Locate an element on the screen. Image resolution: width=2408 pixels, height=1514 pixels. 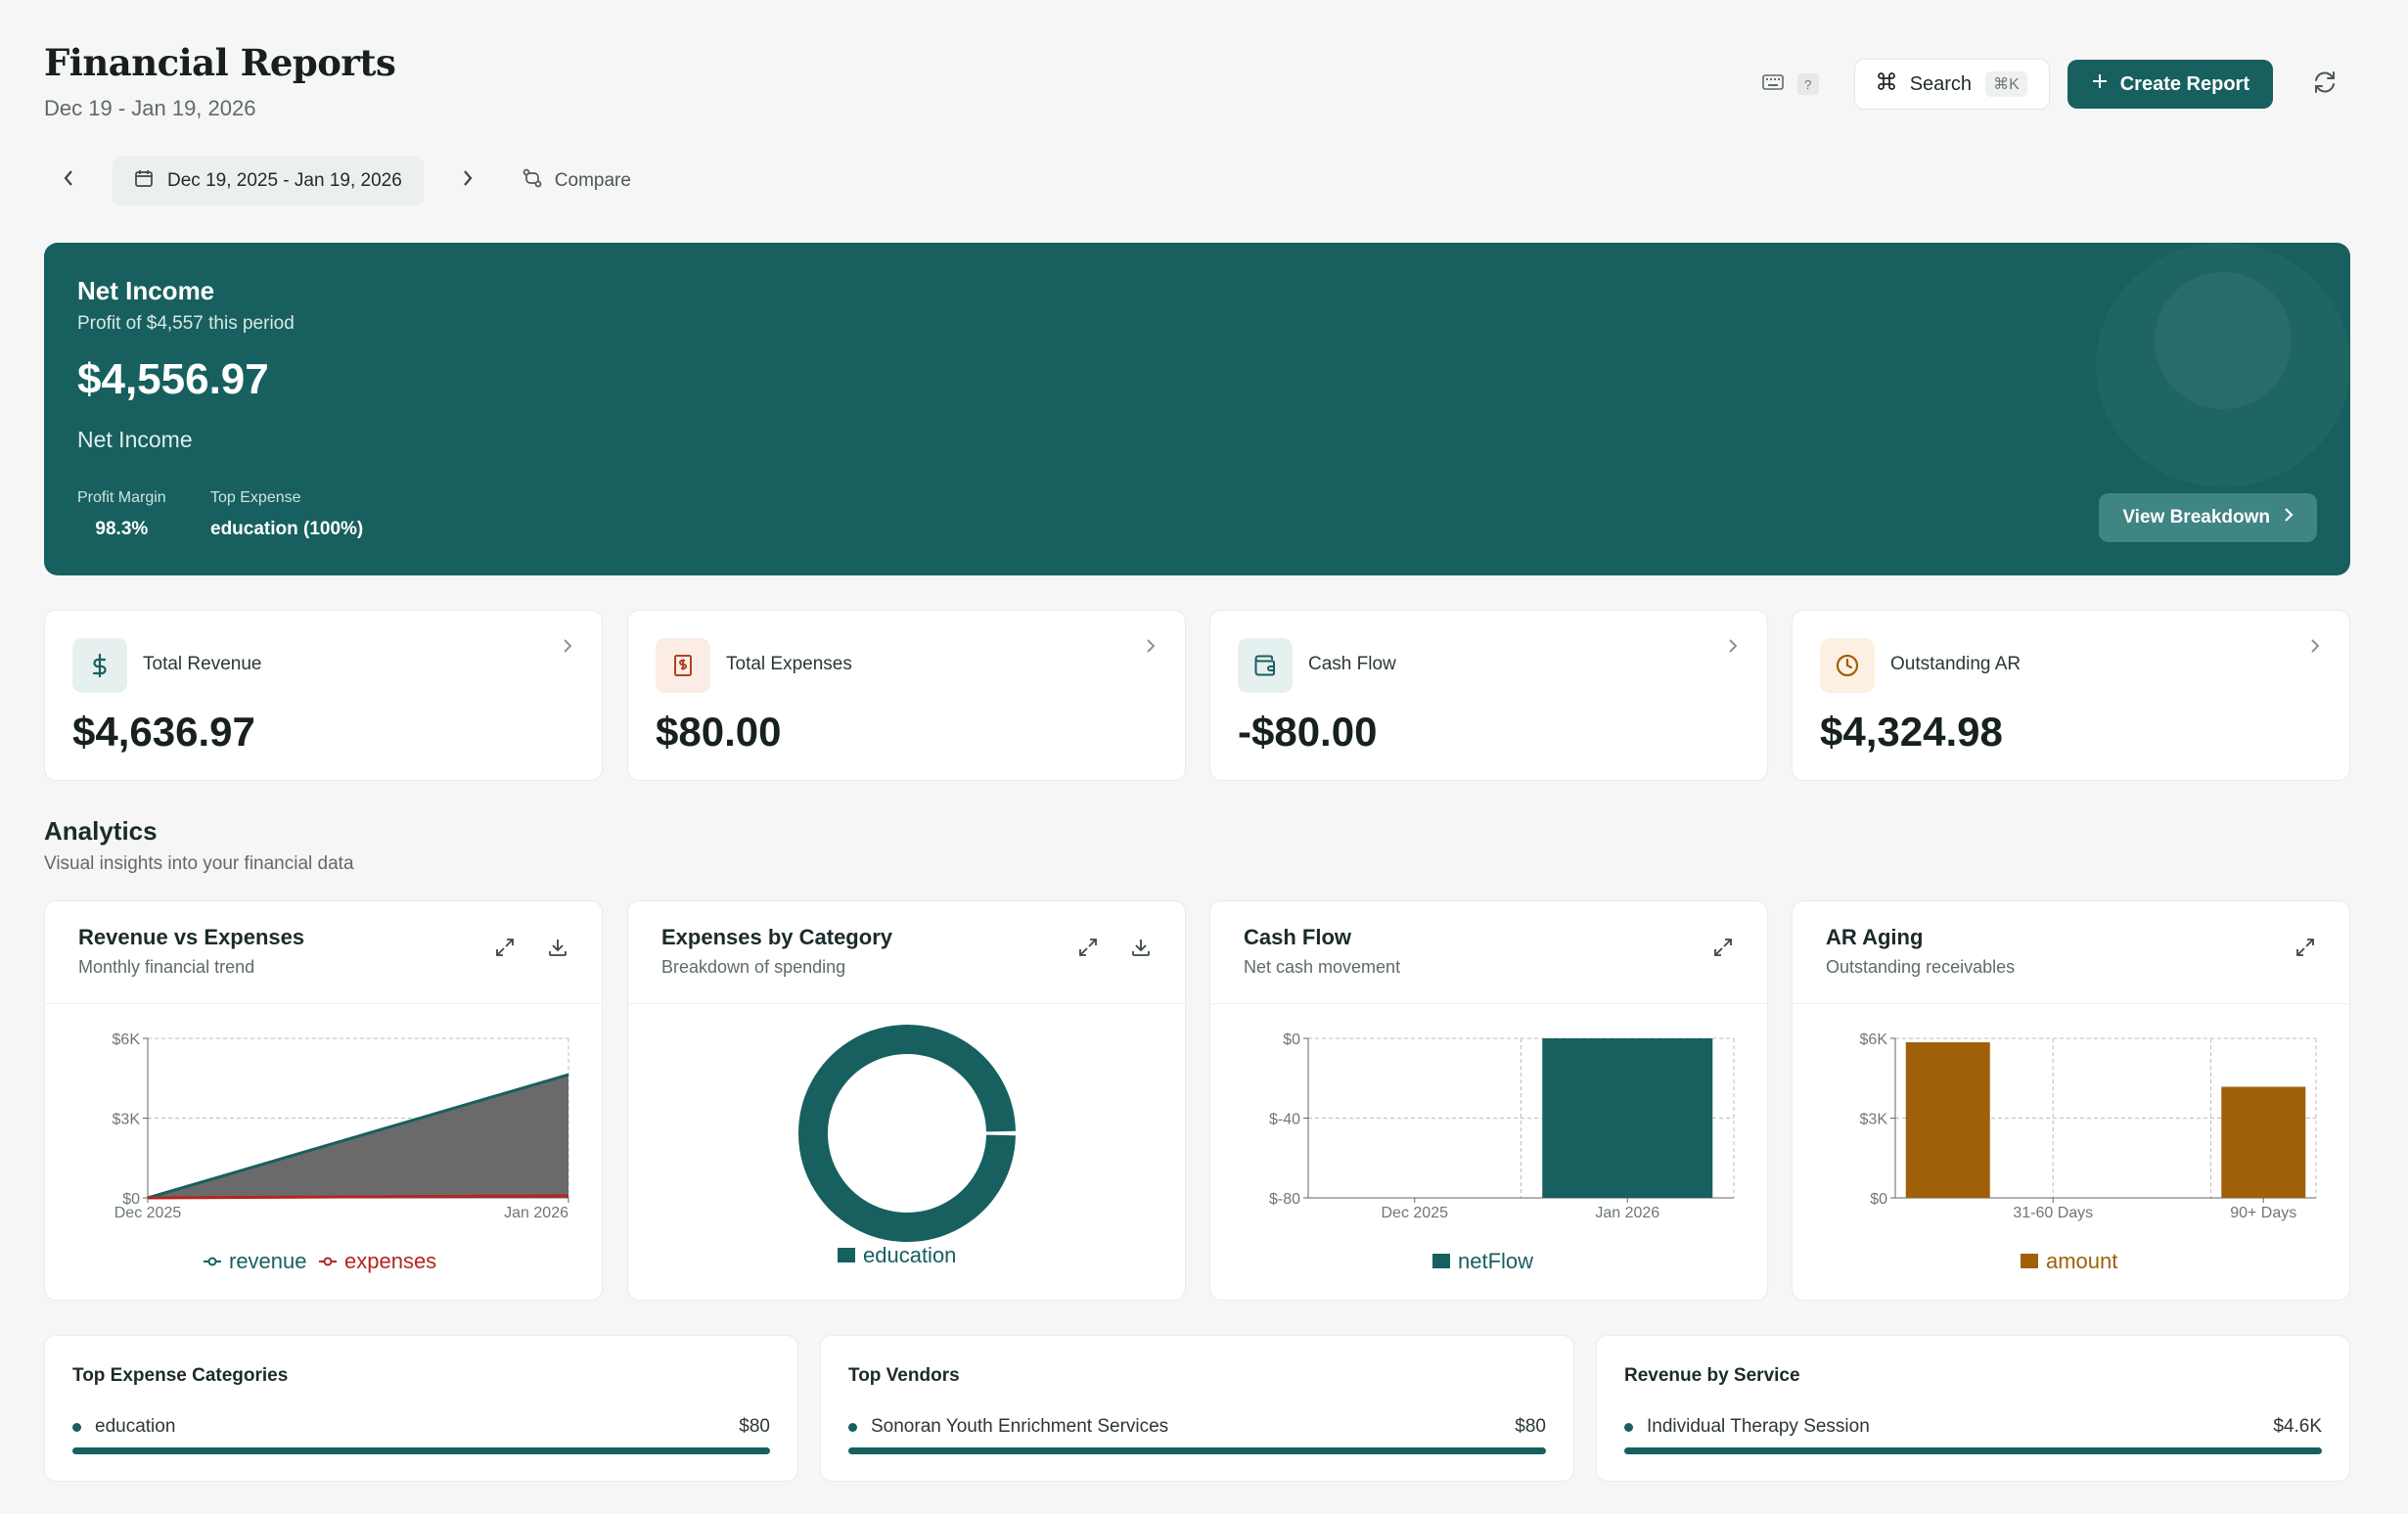
chevron-left-icon is located at coordinates (69, 181).